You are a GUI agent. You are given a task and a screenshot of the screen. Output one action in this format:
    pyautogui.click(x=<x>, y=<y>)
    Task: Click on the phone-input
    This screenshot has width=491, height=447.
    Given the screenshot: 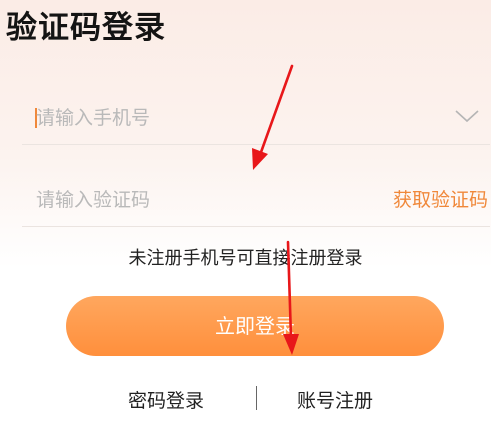 What is the action you would take?
    pyautogui.click(x=186, y=118)
    